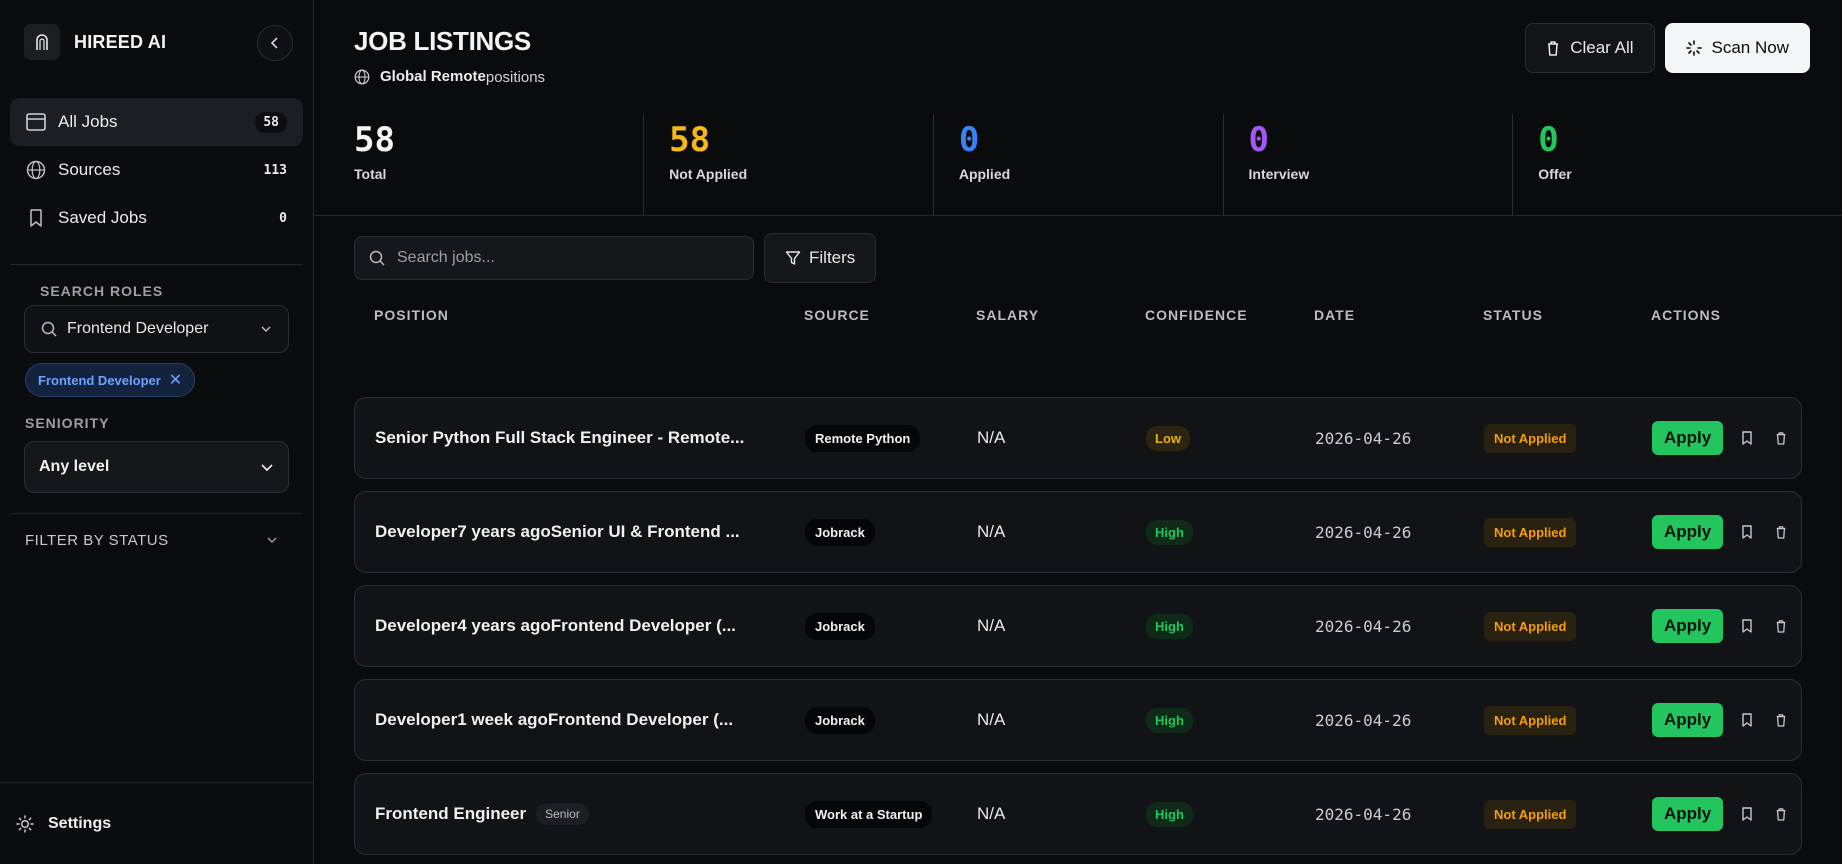  What do you see at coordinates (156, 122) in the screenshot?
I see `sidebar-item-all-jobs: All Jobs 58` at bounding box center [156, 122].